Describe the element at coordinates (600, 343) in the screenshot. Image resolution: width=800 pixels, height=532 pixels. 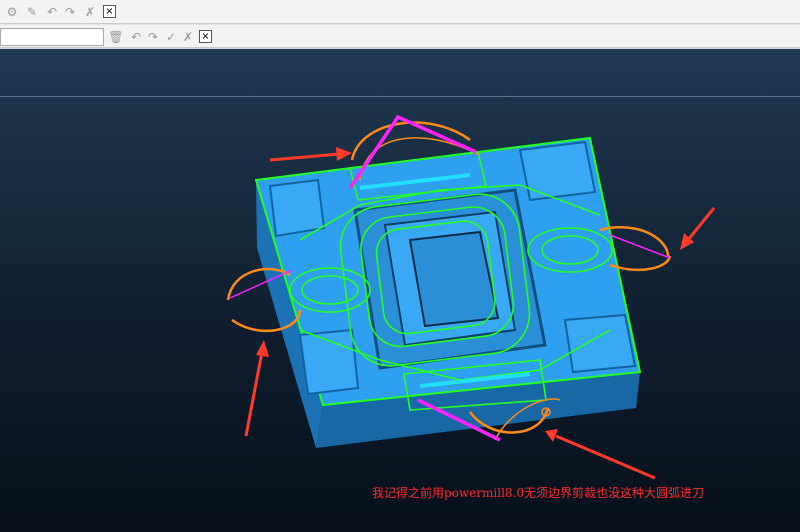
I see `corner-pocket-br` at that location.